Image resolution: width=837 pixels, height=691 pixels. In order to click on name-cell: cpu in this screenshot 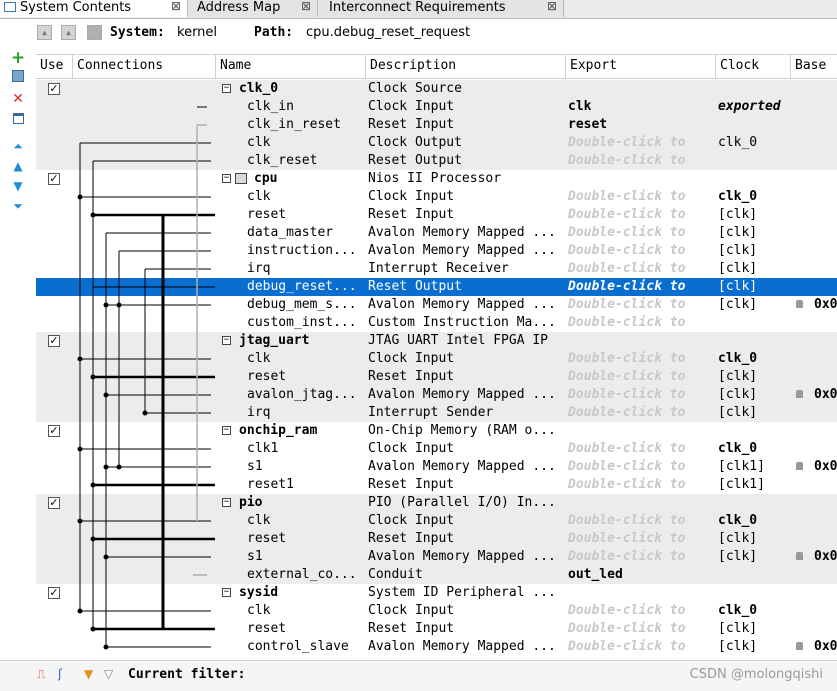, I will do `click(314, 179)`.